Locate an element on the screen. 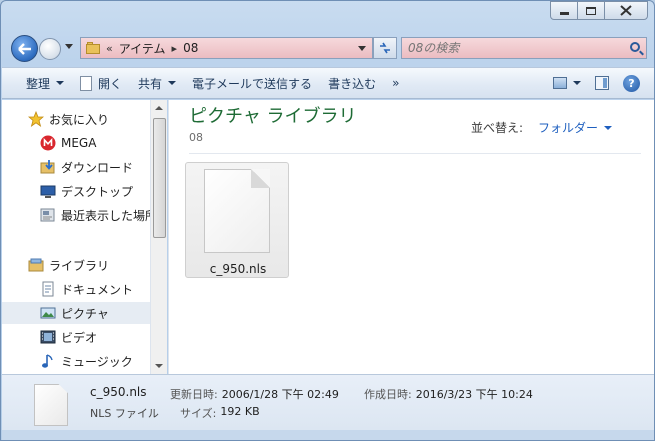 This screenshot has height=441, width=655. details-modified: 更新日時: 2006/1/28 下午 02:49 is located at coordinates (254, 394).